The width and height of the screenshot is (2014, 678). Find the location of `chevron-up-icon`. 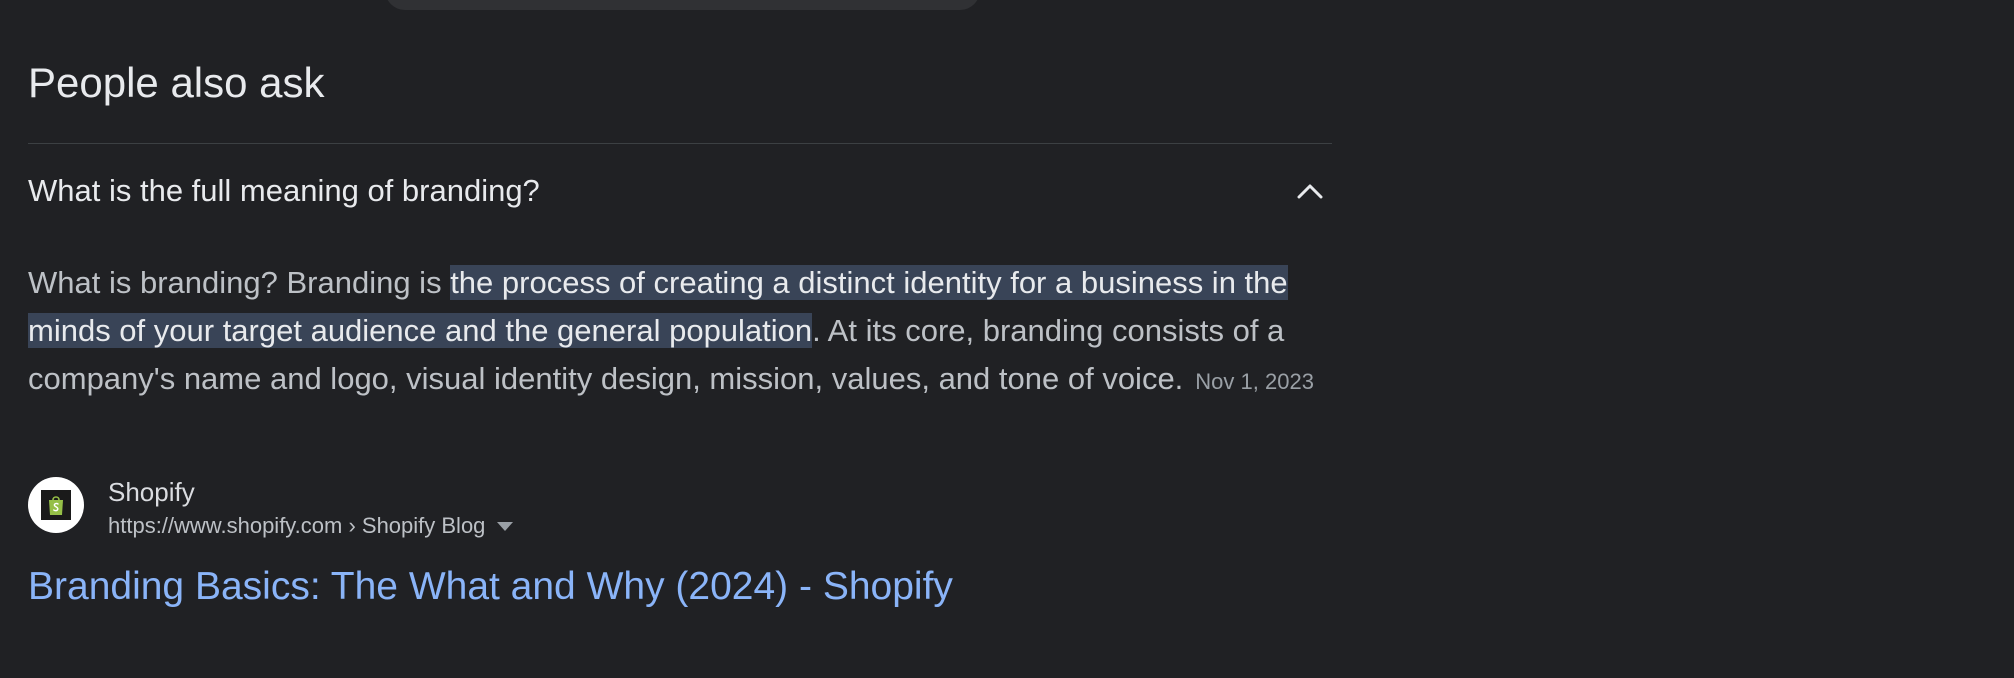

chevron-up-icon is located at coordinates (1310, 191).